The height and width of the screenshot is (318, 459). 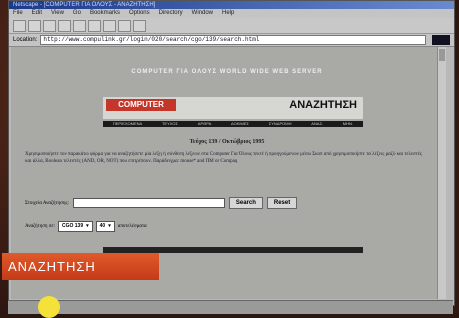 I want to click on results-select-value: 40, so click(x=102, y=226).